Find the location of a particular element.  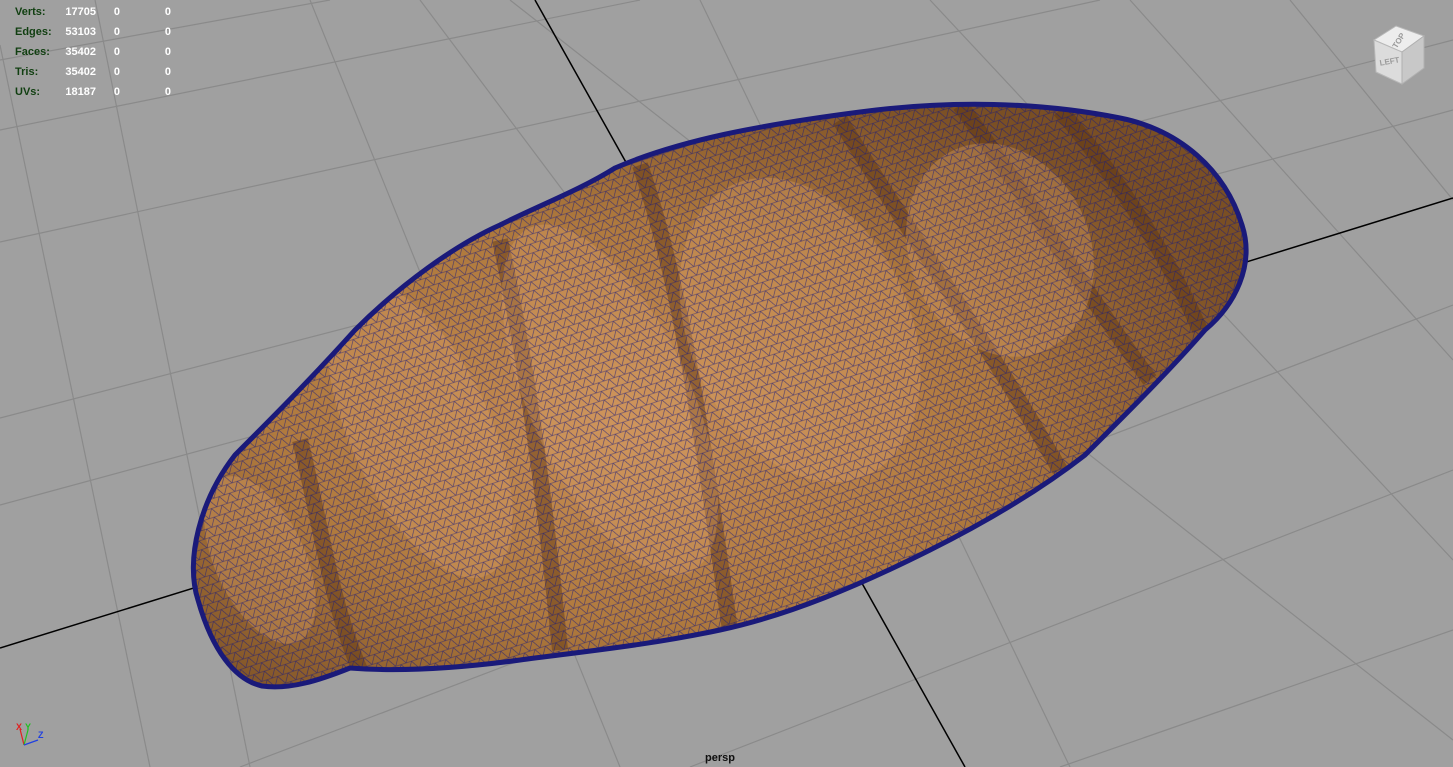

hud-stat-total: 18187 is located at coordinates (80, 92).